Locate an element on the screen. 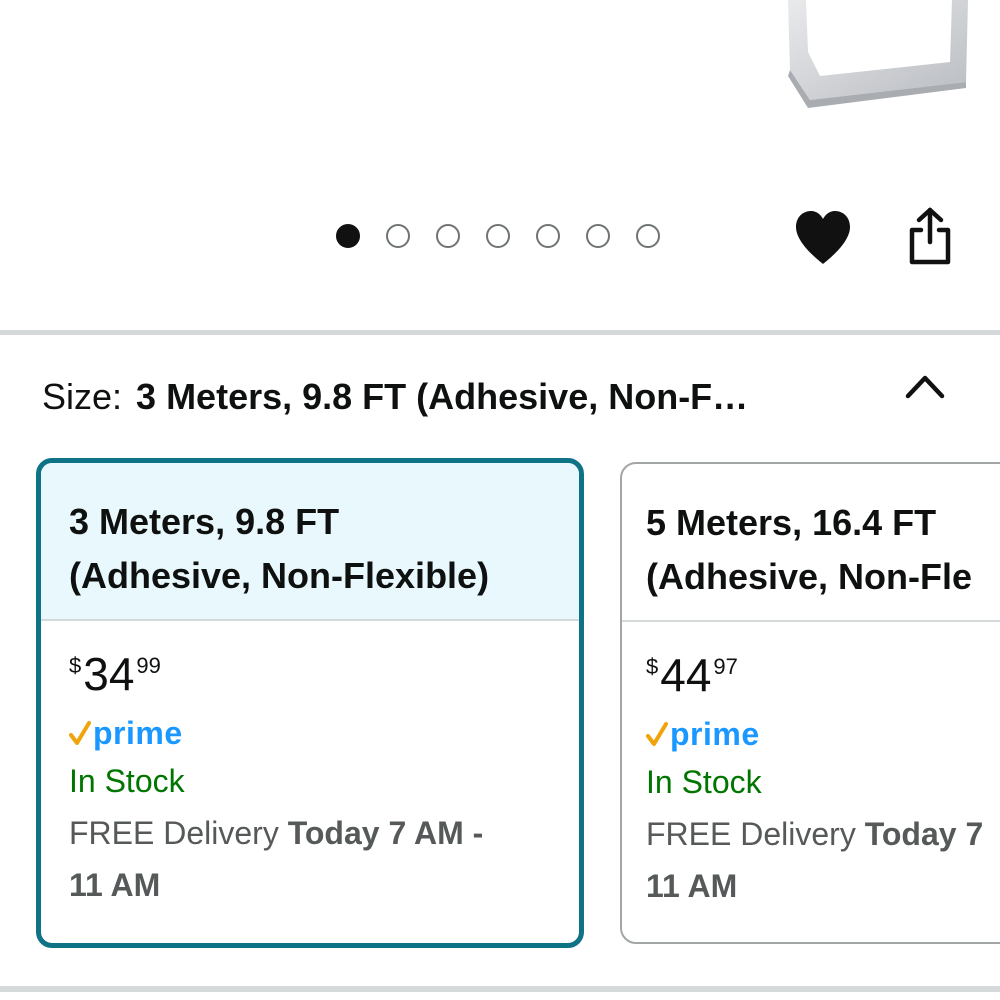  share-icon is located at coordinates (930, 236).